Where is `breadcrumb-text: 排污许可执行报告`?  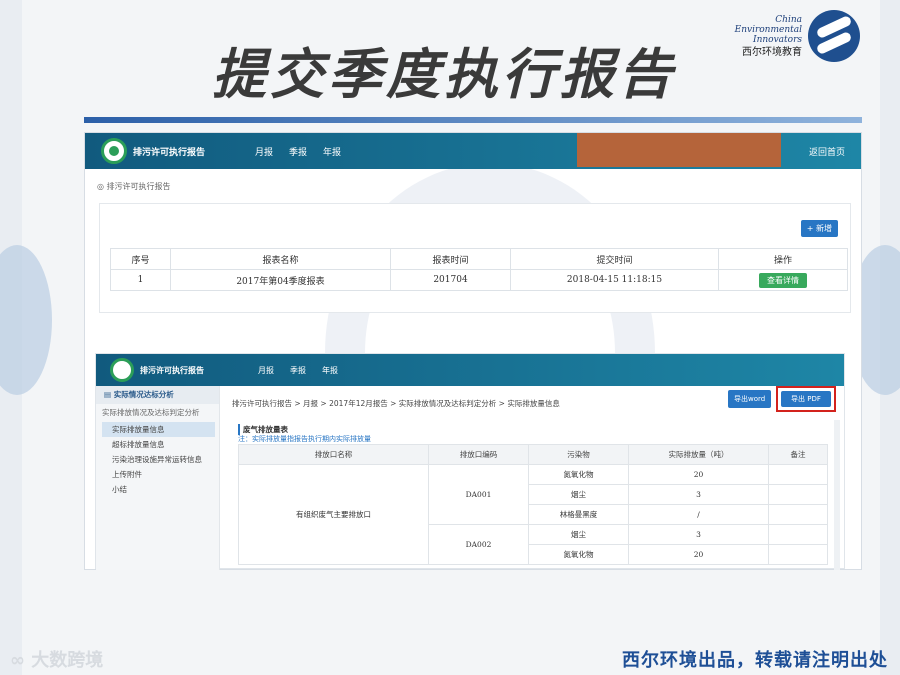 breadcrumb-text: 排污许可执行报告 is located at coordinates (138, 186).